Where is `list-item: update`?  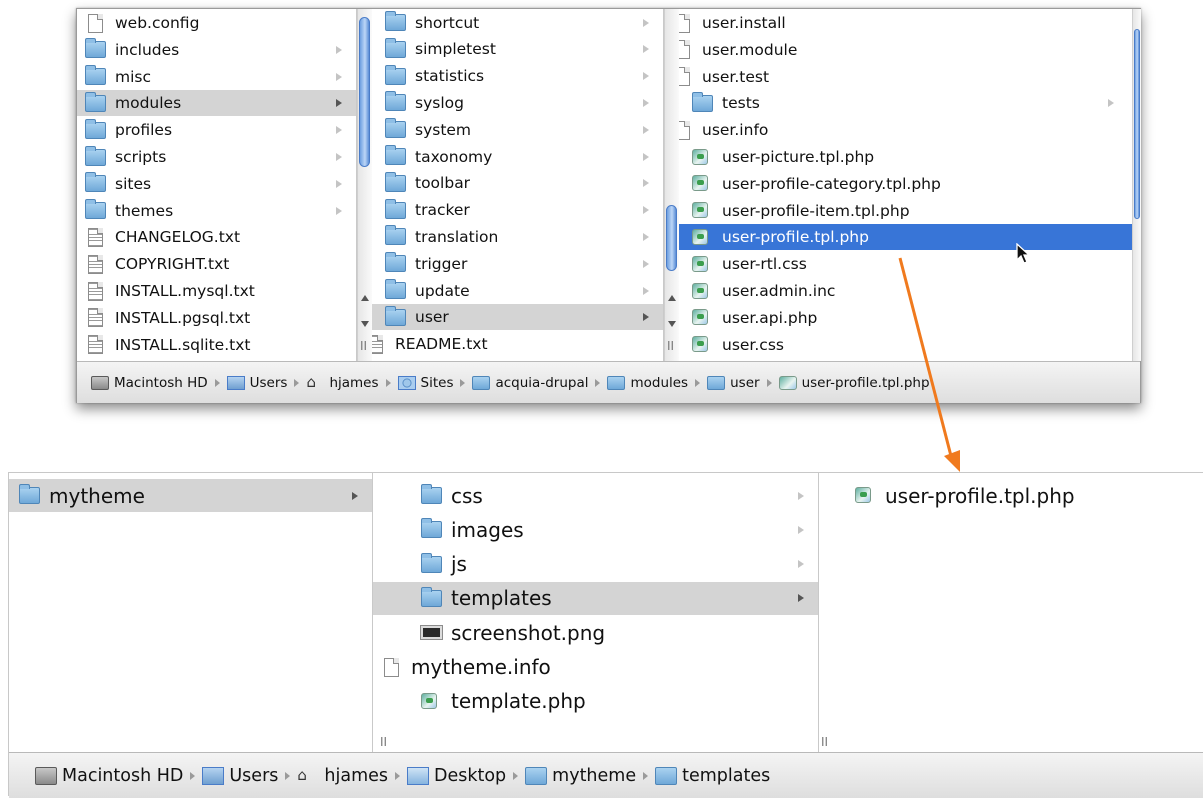 list-item: update is located at coordinates (510, 291).